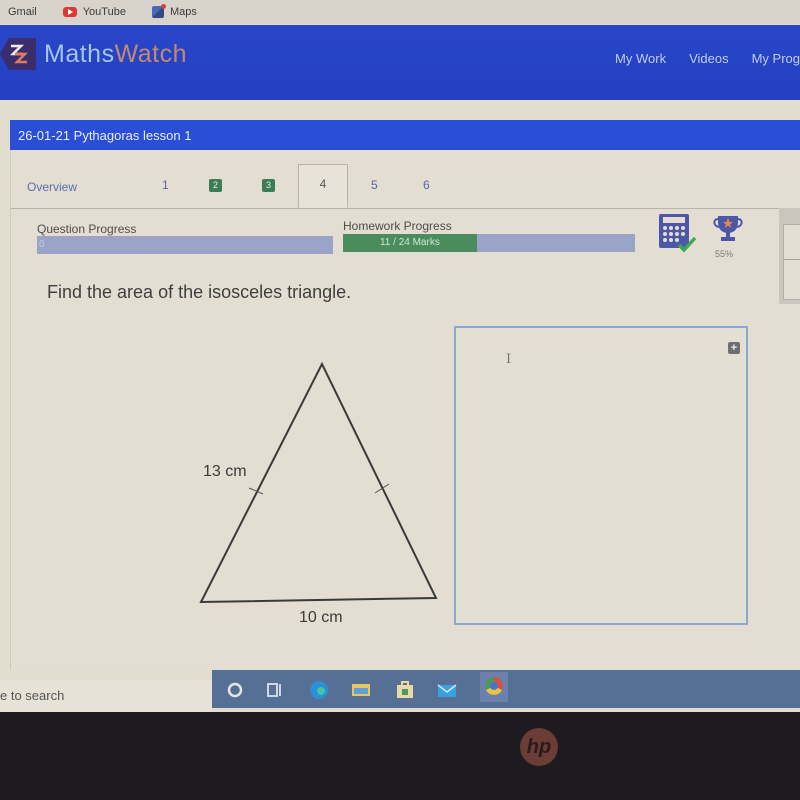 This screenshot has width=800, height=800. What do you see at coordinates (426, 185) in the screenshot?
I see `tab-question-6: 6` at bounding box center [426, 185].